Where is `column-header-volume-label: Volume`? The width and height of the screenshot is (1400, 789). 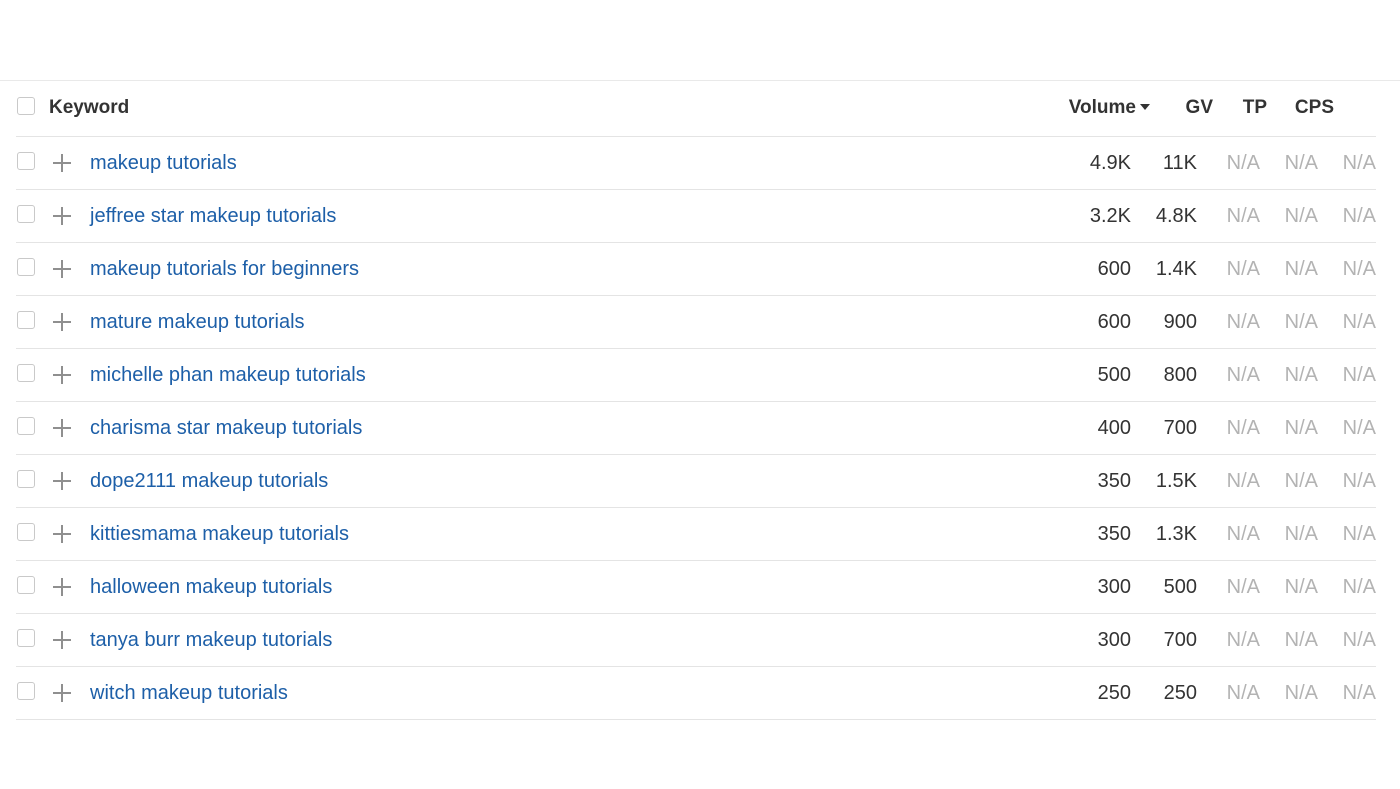
column-header-volume-label: Volume is located at coordinates (1102, 107).